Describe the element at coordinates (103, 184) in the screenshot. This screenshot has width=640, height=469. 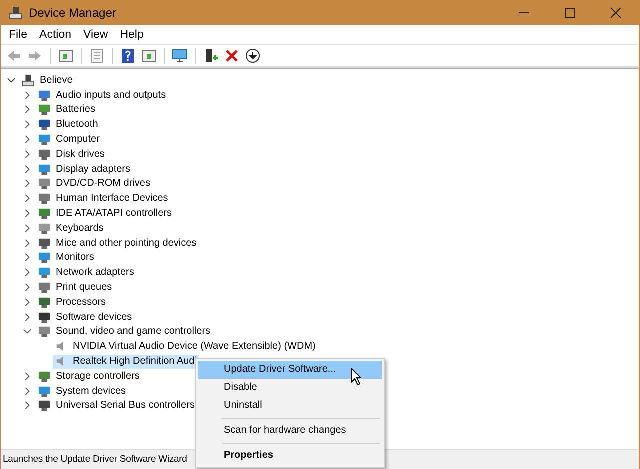
I see `tree-item: DVD/CD-ROM drives` at that location.